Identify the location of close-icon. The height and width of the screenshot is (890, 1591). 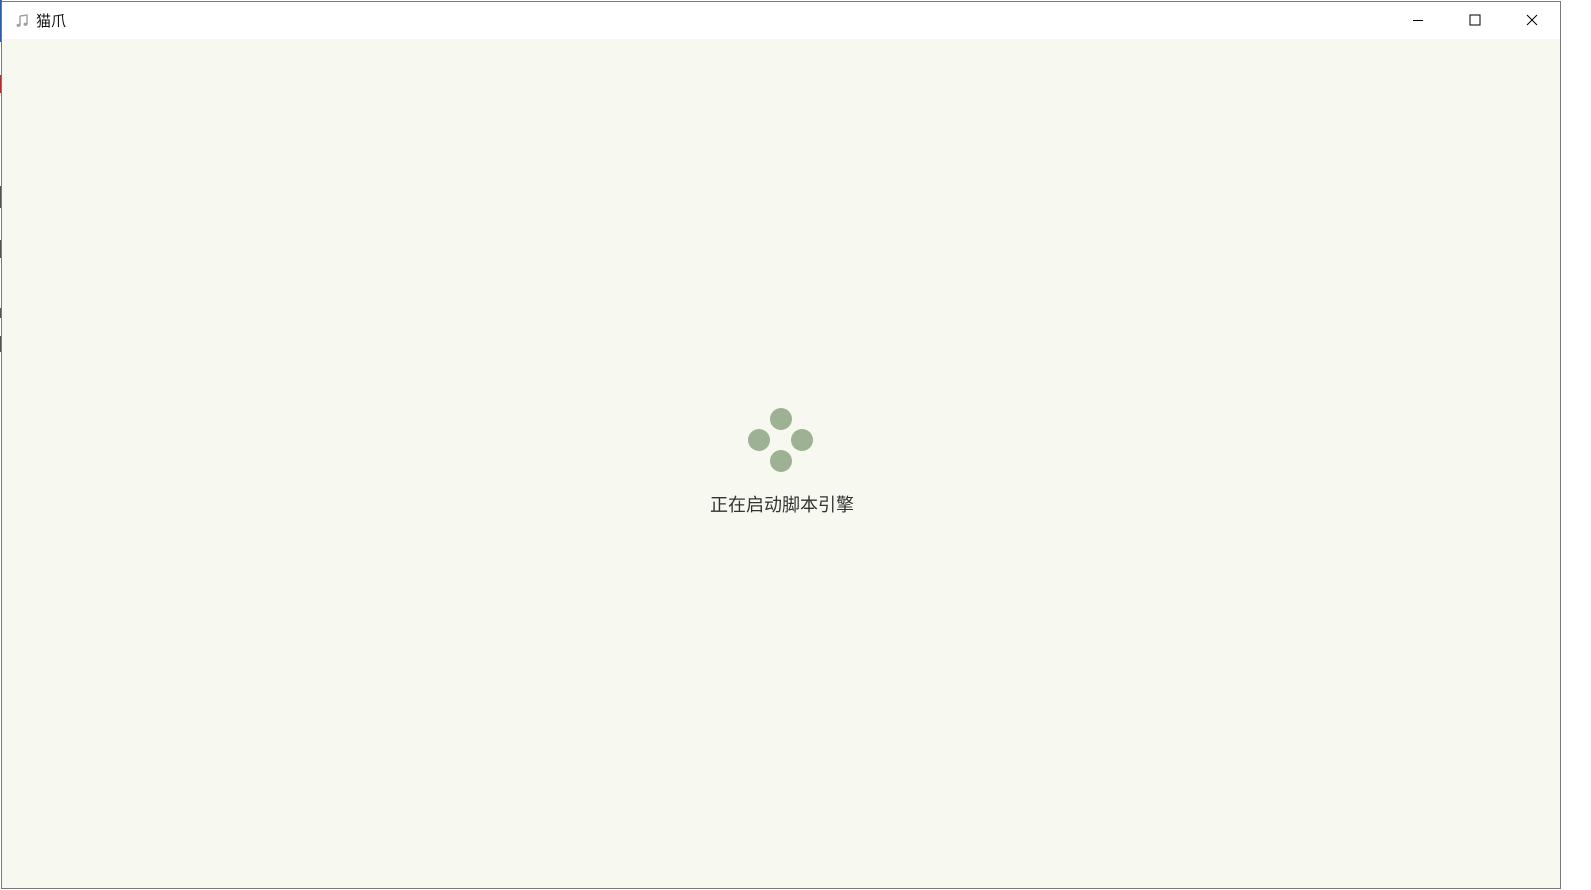
(1532, 20).